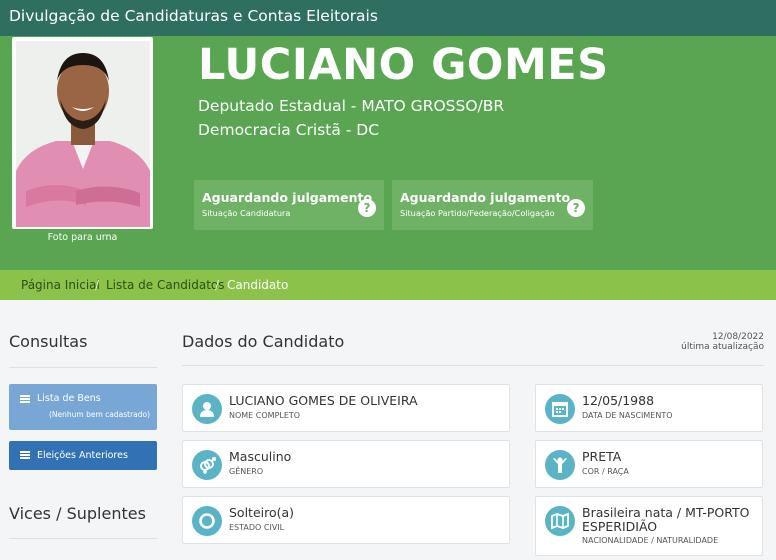 This screenshot has height=560, width=776. What do you see at coordinates (246, 471) in the screenshot?
I see `genero-label: Gênero` at bounding box center [246, 471].